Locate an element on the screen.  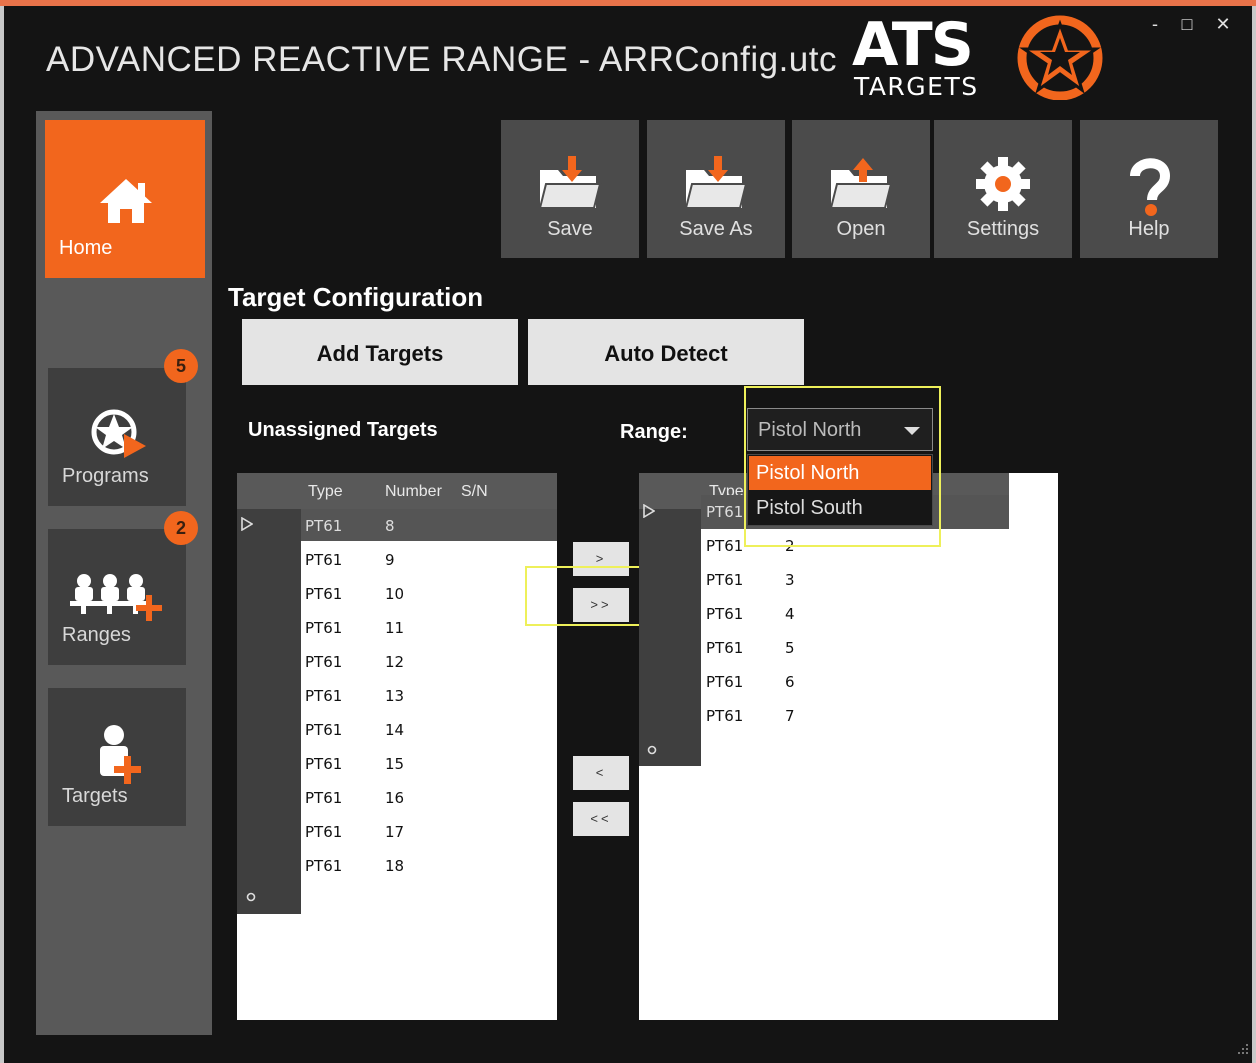
programs-count-badge: 5 is located at coordinates (181, 366).